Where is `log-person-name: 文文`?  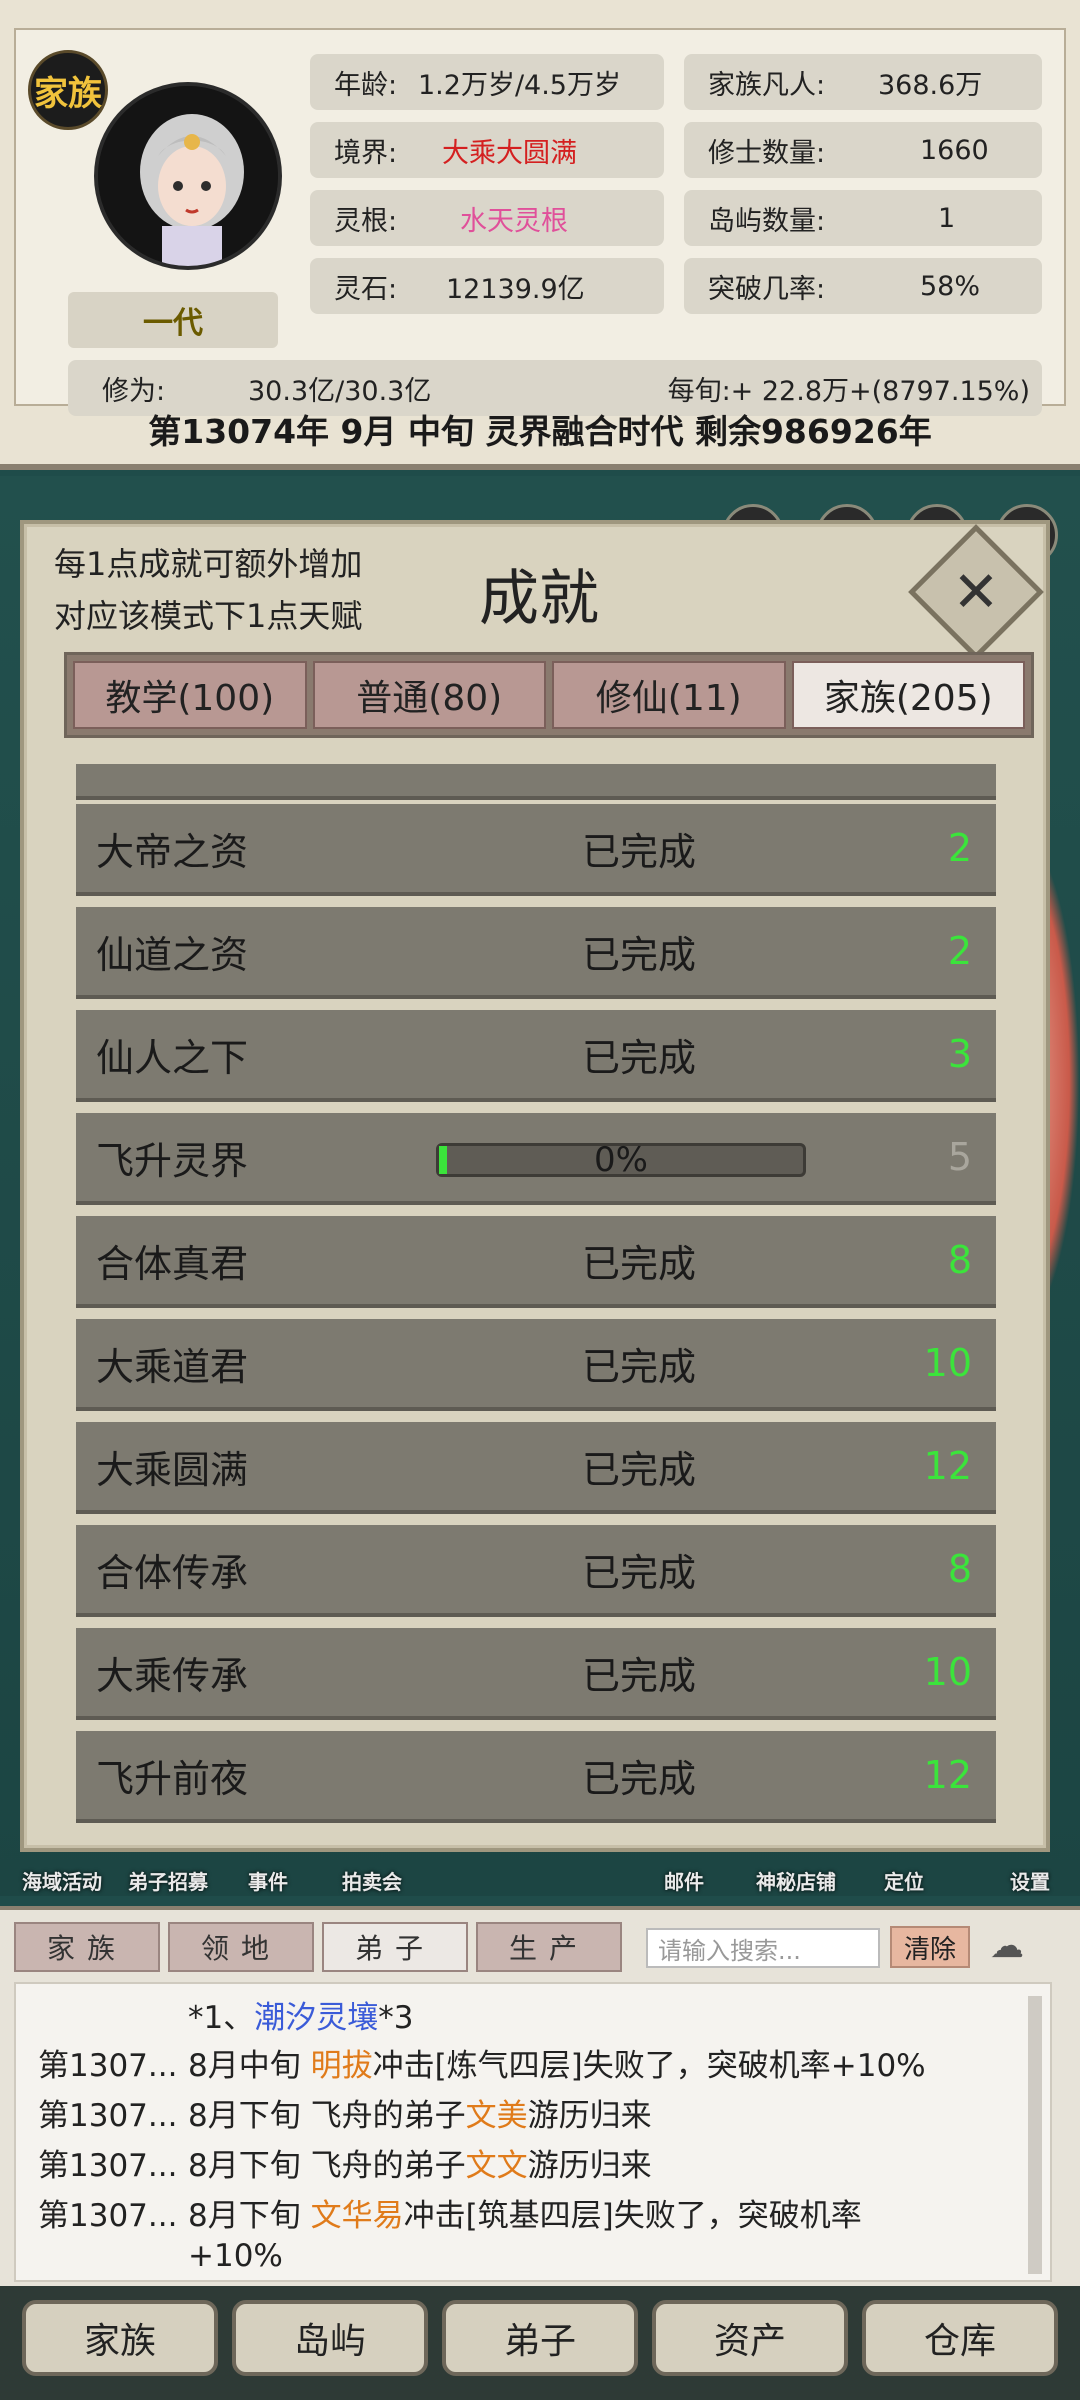 log-person-name: 文文 is located at coordinates (497, 2166).